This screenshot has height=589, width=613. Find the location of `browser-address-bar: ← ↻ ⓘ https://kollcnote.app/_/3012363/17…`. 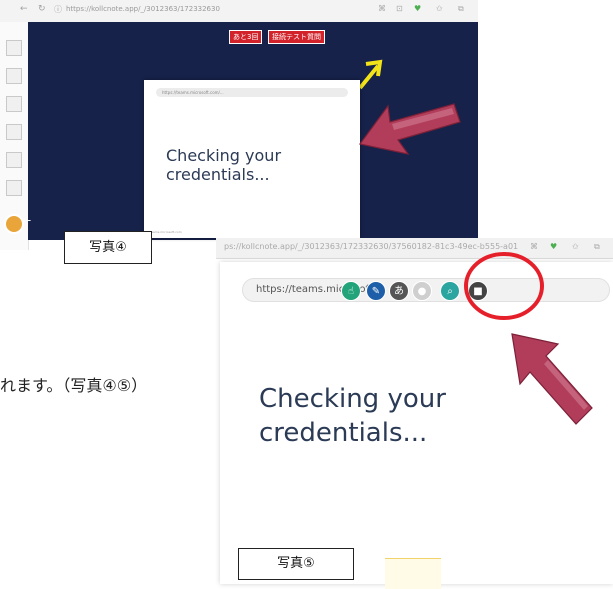

browser-address-bar: ← ↻ ⓘ https://kollcnote.app/_/3012363/17… is located at coordinates (239, 11).